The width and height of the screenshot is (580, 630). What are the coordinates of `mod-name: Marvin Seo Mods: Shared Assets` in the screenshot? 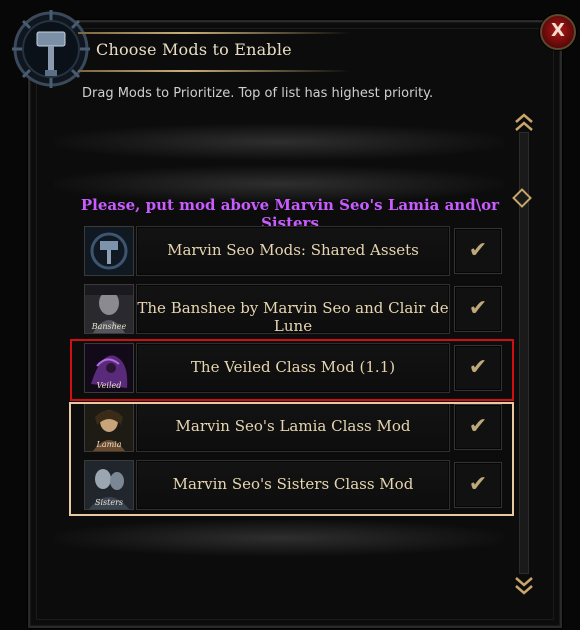 It's located at (293, 250).